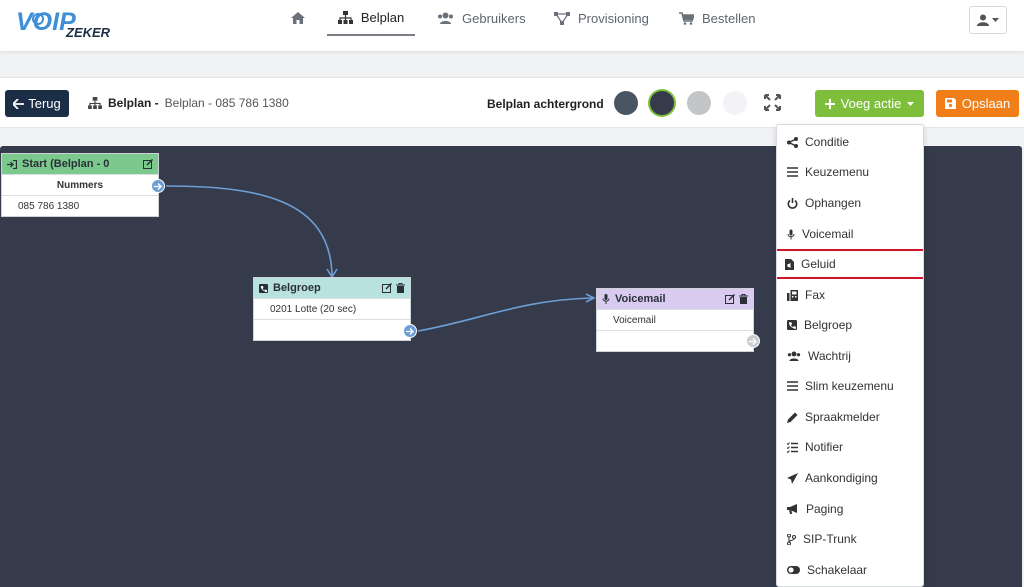  I want to click on phone-square-icon, so click(263, 288).